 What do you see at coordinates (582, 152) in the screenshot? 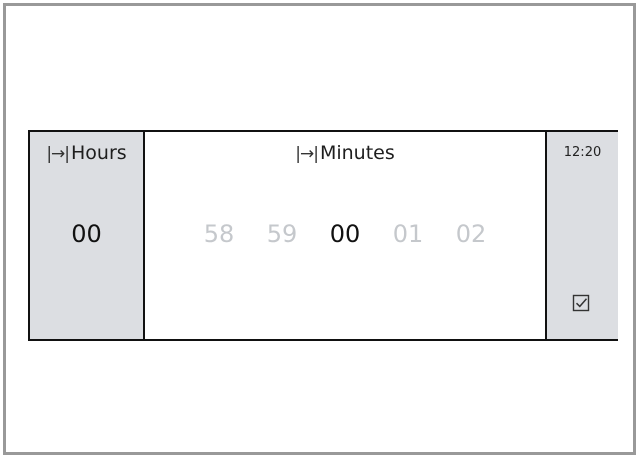
I see `clock-time: 12:20` at bounding box center [582, 152].